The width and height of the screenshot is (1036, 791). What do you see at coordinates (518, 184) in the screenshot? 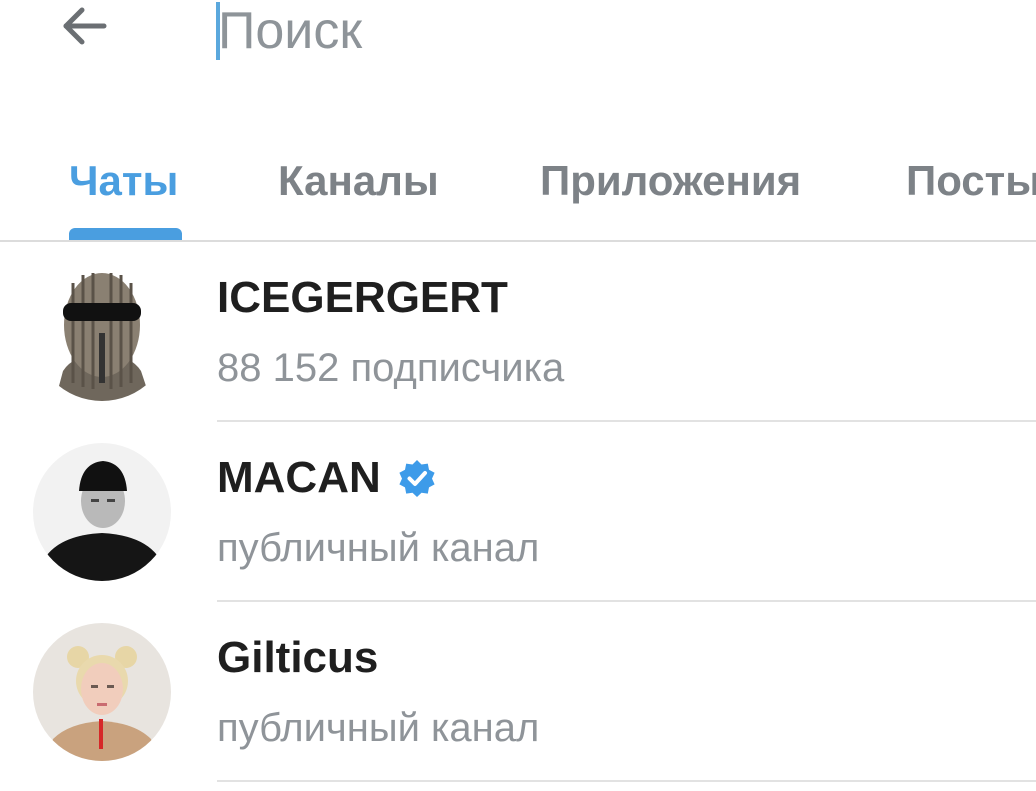
I see `search-tabs: Чаты Каналы Приложения Посты` at bounding box center [518, 184].